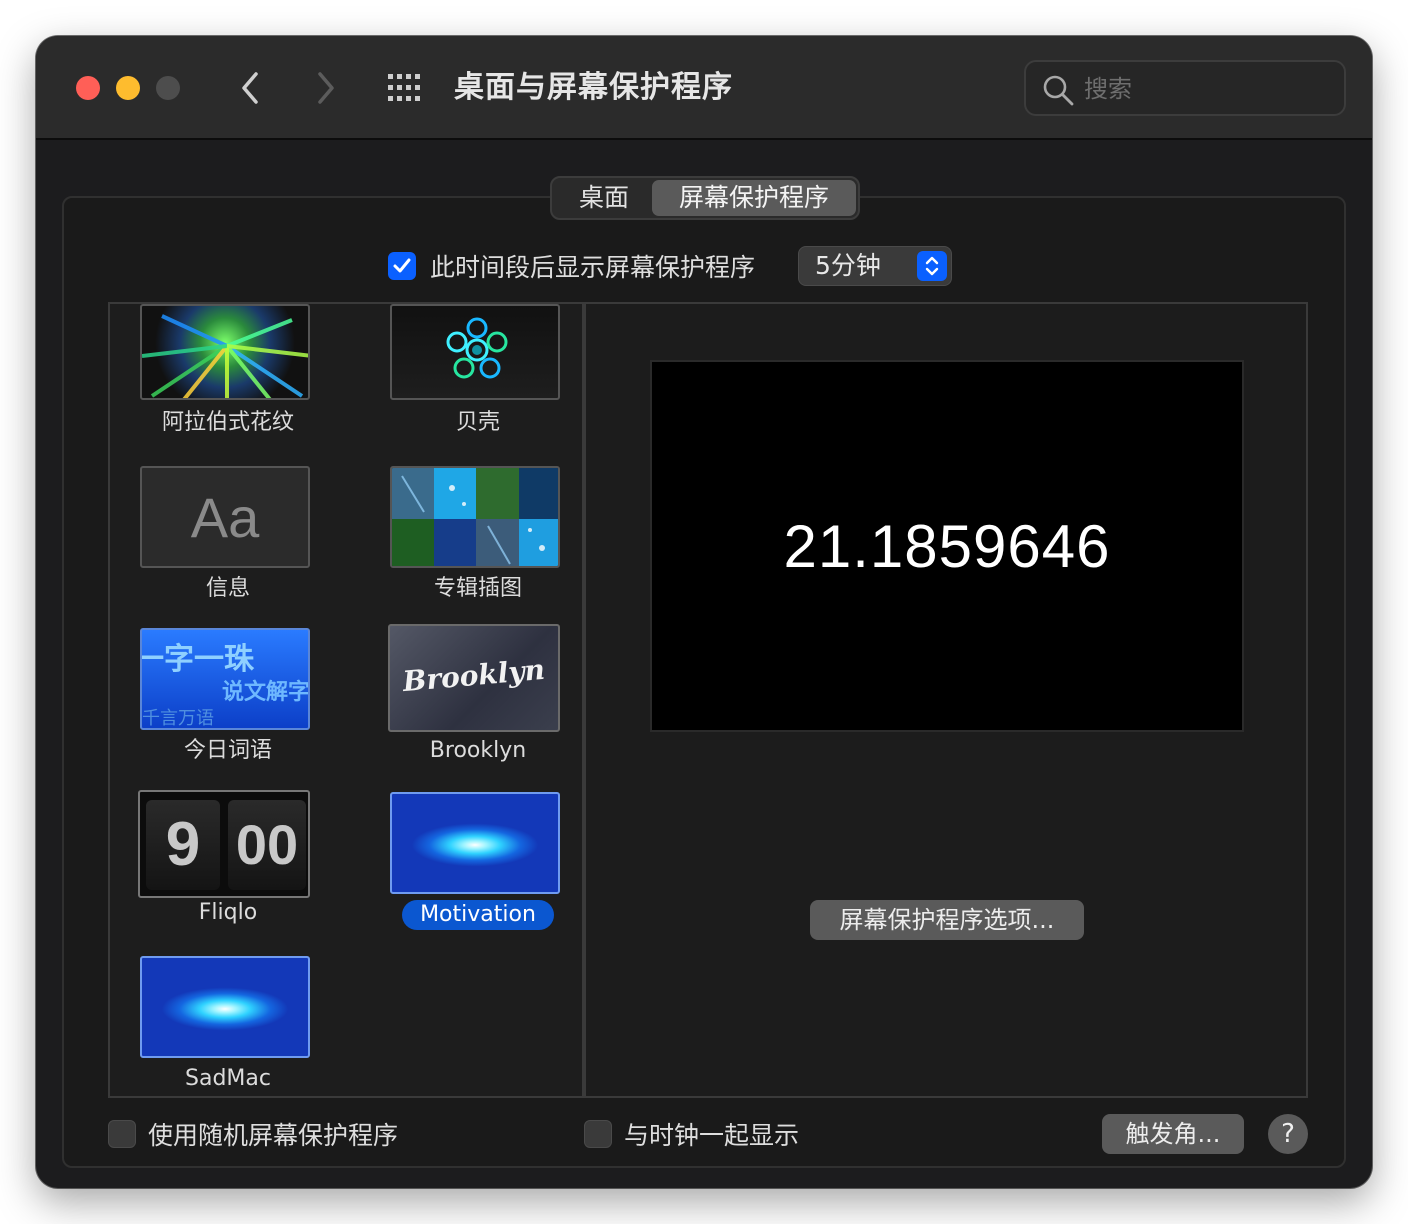  I want to click on saver-name: 贝壳, so click(477, 422).